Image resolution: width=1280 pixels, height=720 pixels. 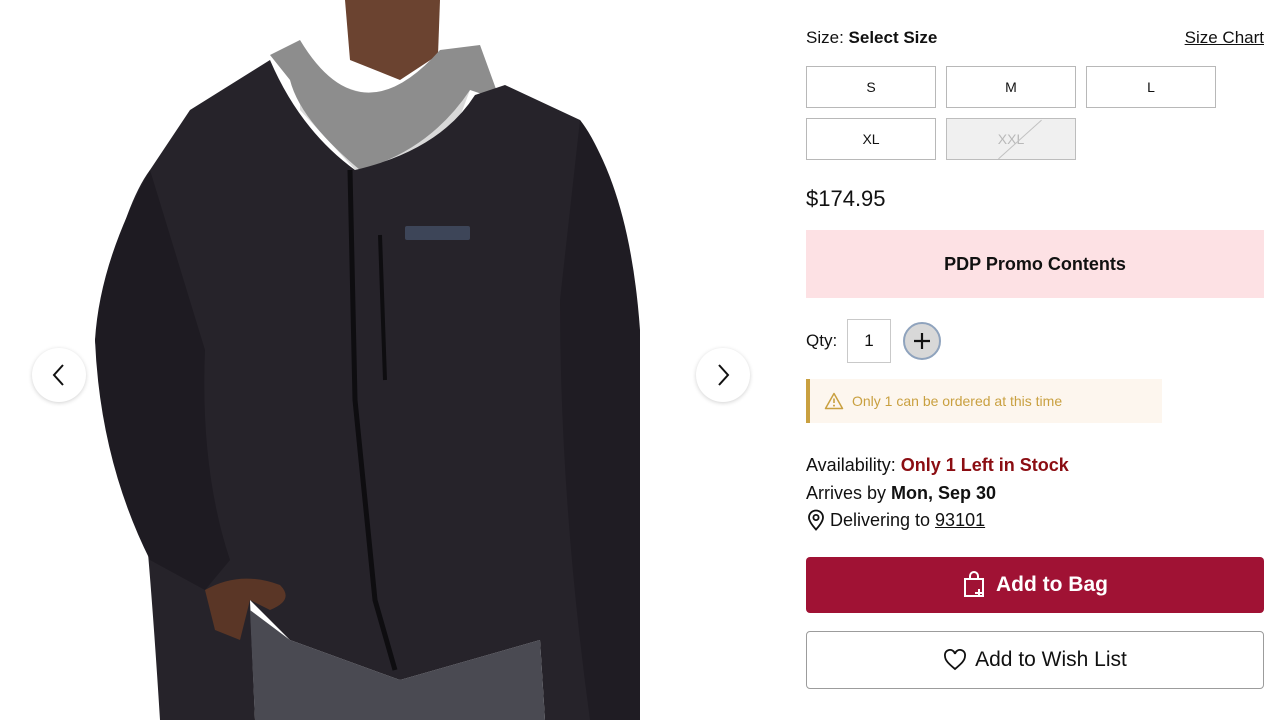 What do you see at coordinates (1051, 659) in the screenshot?
I see `add-to-wish-list-label: Add to Wish List` at bounding box center [1051, 659].